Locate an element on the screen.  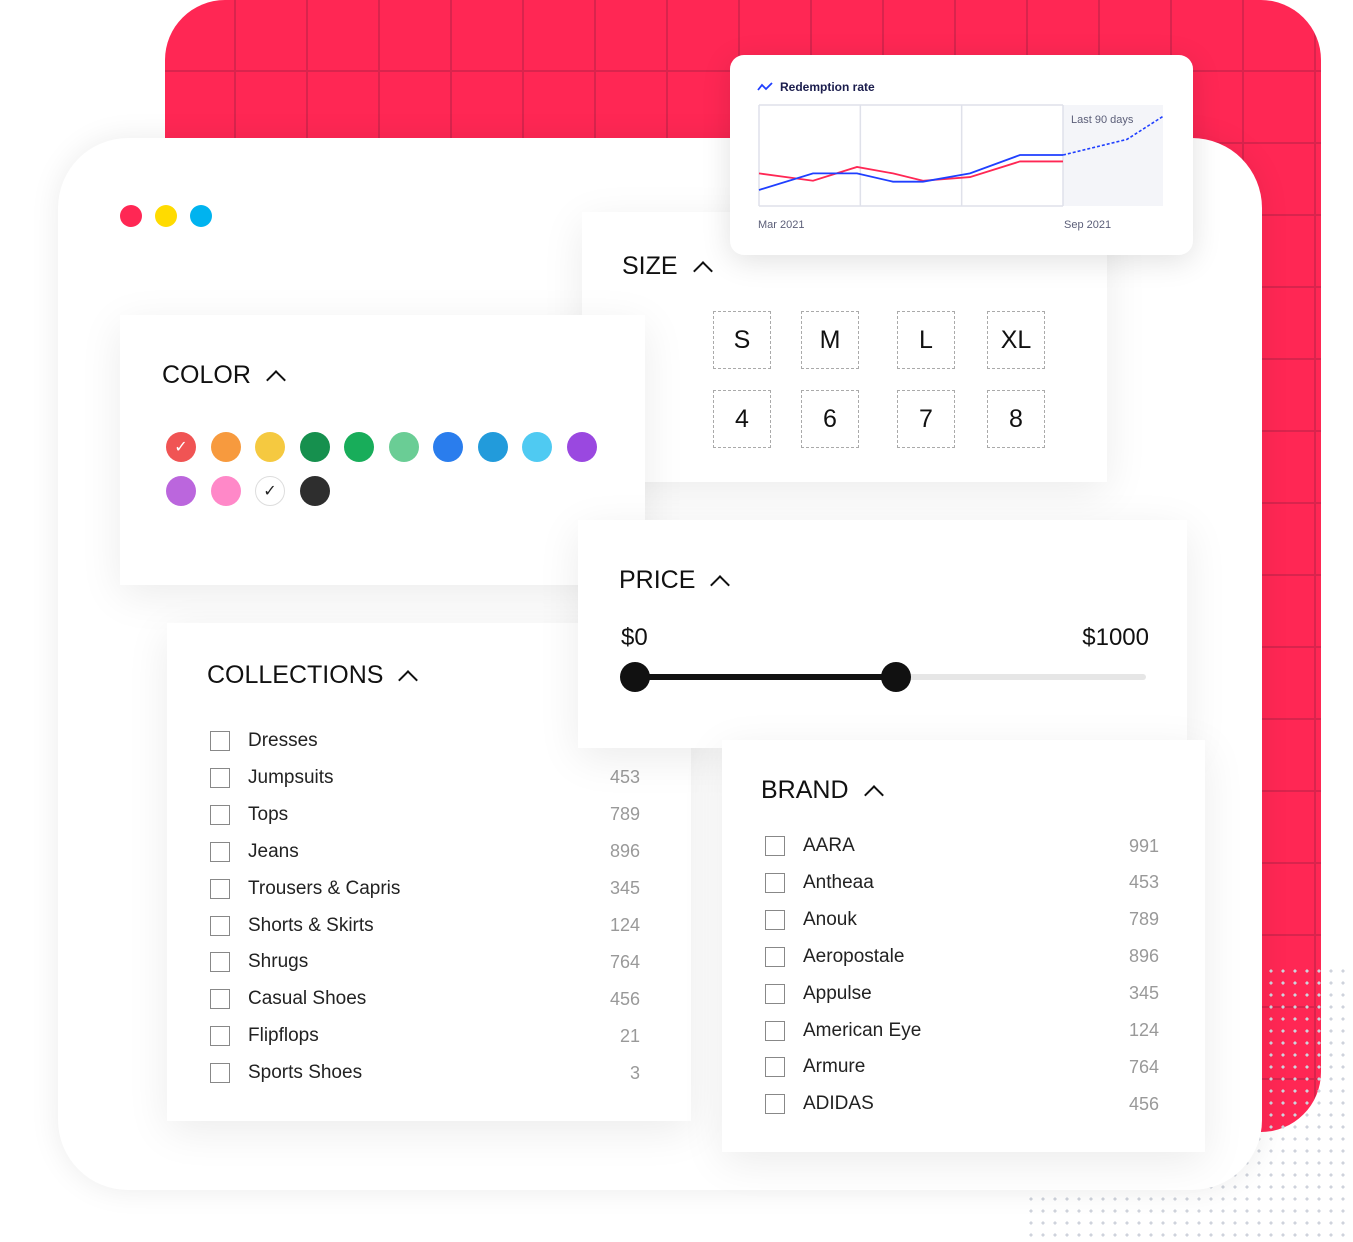
size-header: SIZE is located at coordinates (667, 266).